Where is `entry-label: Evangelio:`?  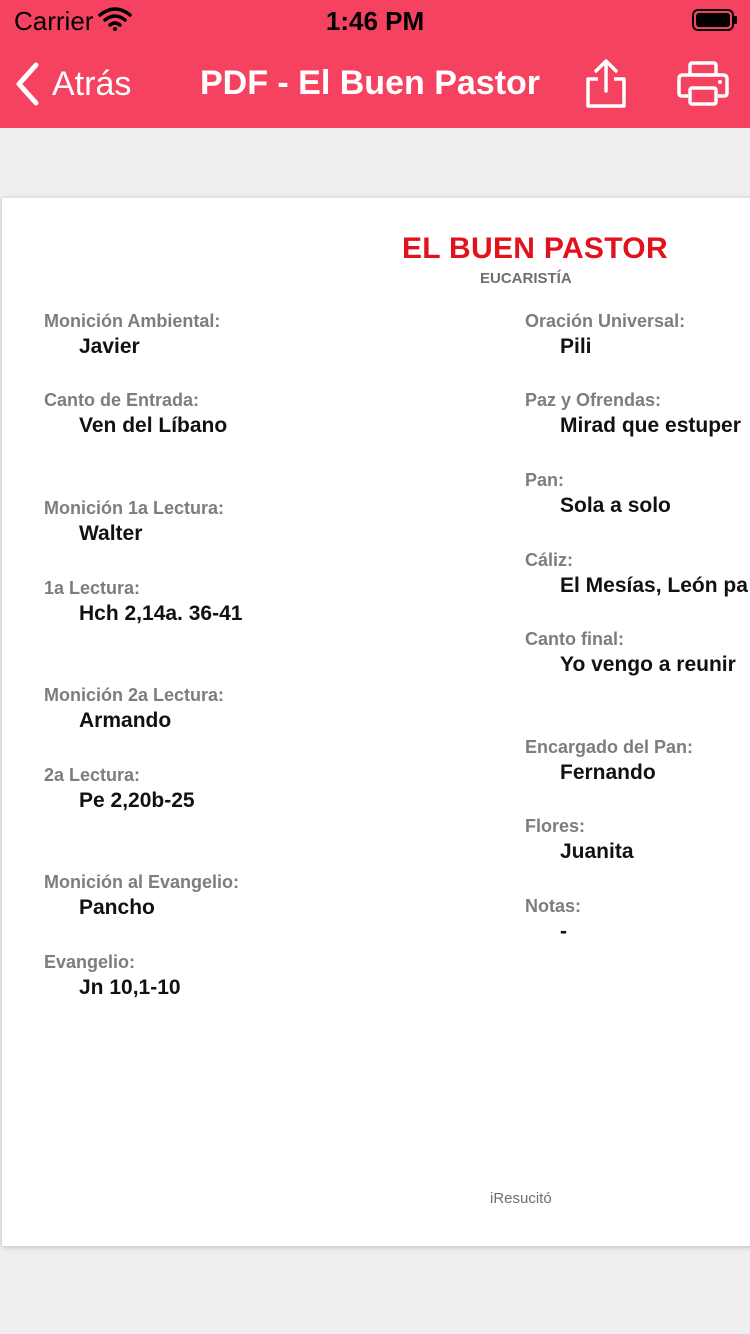 entry-label: Evangelio: is located at coordinates (90, 962).